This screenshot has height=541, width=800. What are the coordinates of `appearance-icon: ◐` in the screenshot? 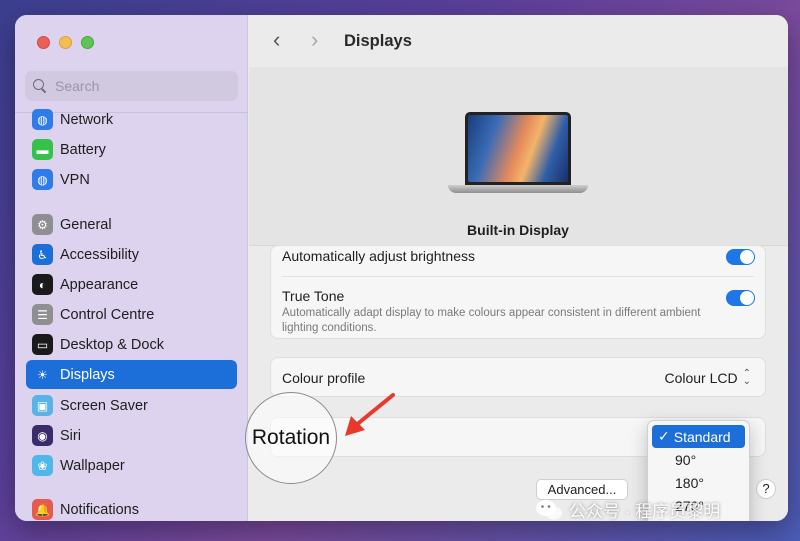 It's located at (42, 284).